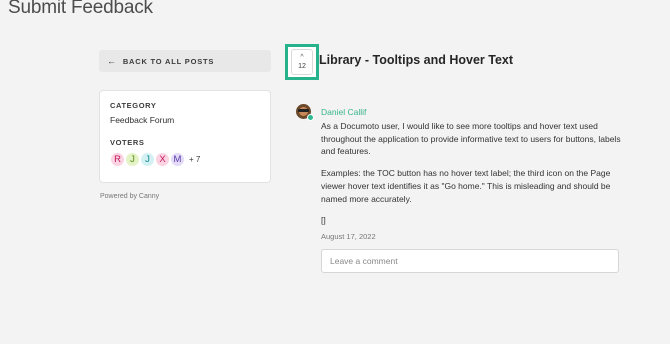  I want to click on category-label: CATEGORY, so click(133, 105).